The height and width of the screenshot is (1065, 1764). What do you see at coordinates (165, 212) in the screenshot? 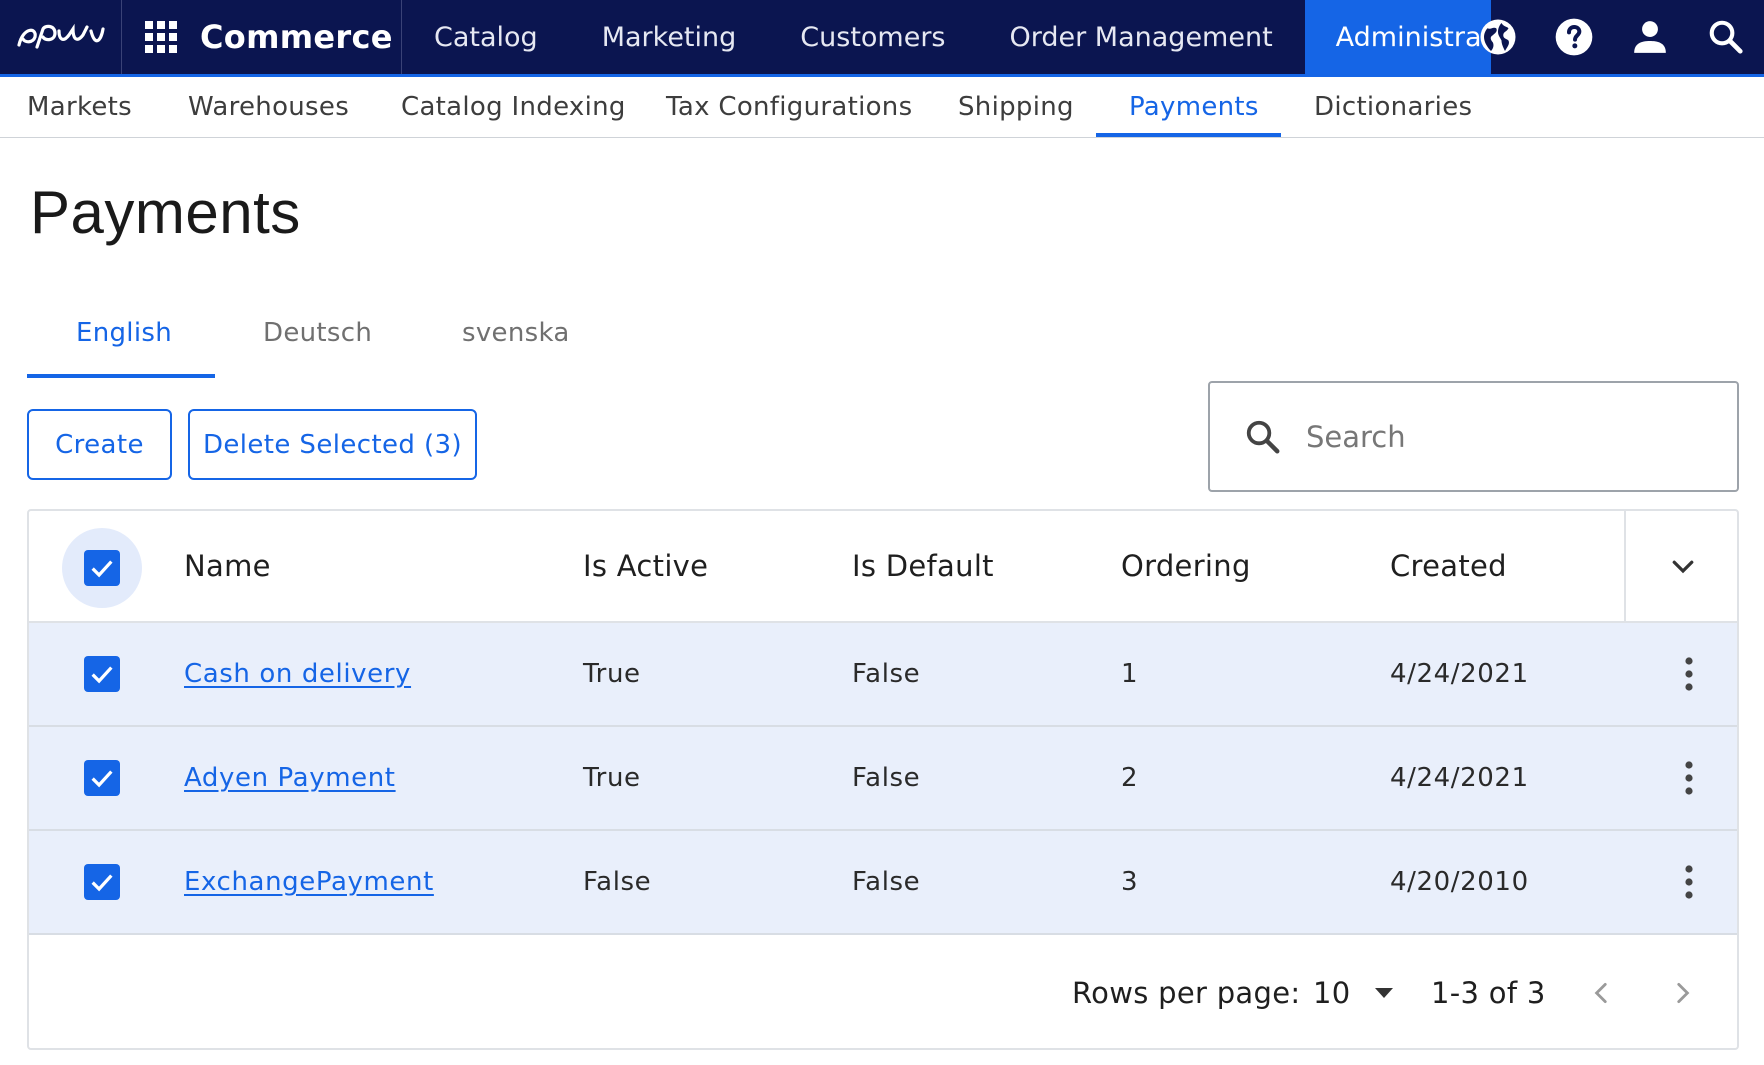
I see `page-title: Payments` at bounding box center [165, 212].